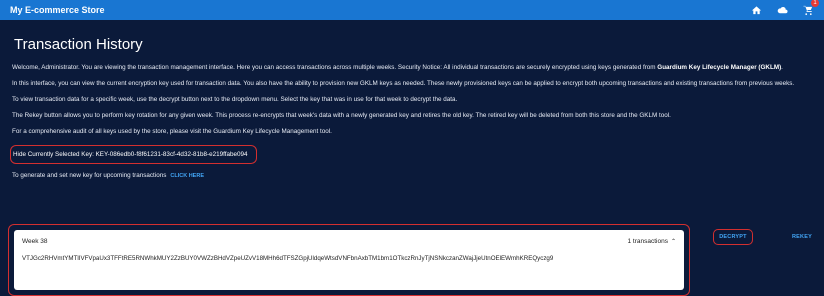 The image size is (824, 296). What do you see at coordinates (35, 241) in the screenshot?
I see `week-title: Week 38` at bounding box center [35, 241].